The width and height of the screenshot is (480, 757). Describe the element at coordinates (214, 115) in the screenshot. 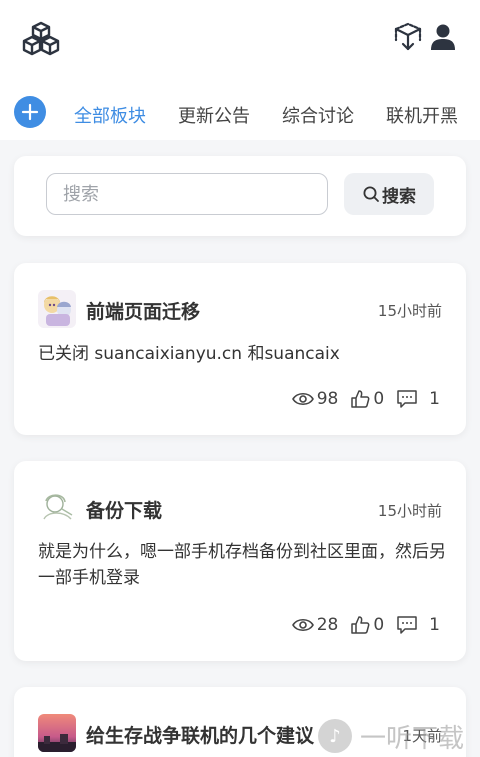

I see `tab-announcements: 更新公告` at that location.